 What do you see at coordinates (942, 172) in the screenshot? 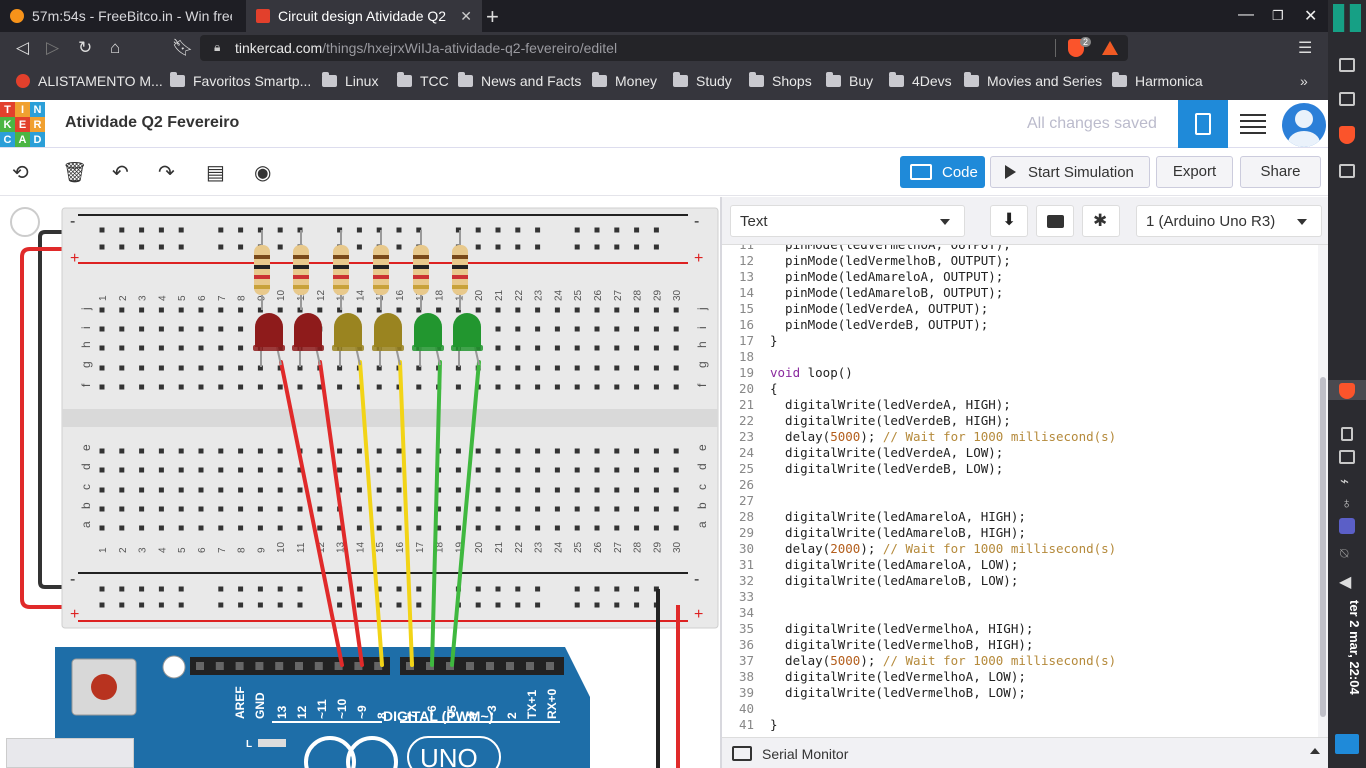
I see `code-button: Code` at bounding box center [942, 172].